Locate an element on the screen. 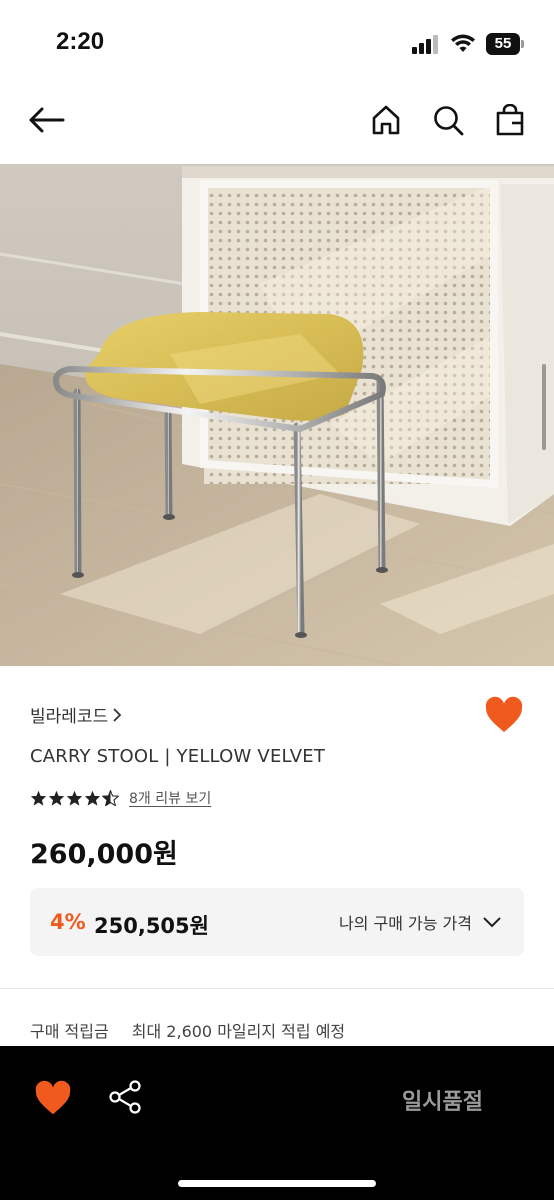 This screenshot has width=554, height=1200. top-nav-bar is located at coordinates (277, 122).